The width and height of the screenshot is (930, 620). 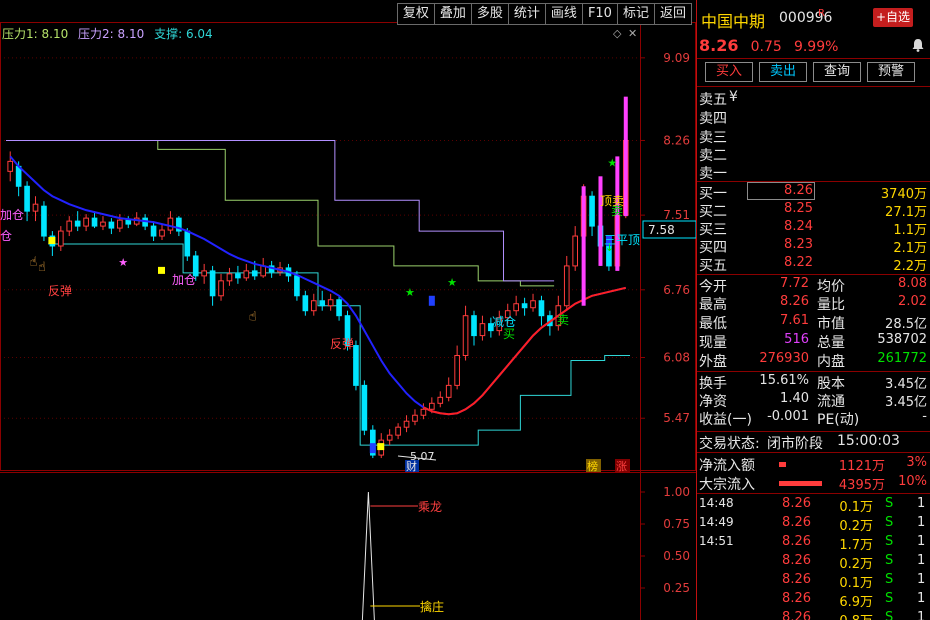 I want to click on rebound-label-2: 反弹, so click(x=342, y=344).